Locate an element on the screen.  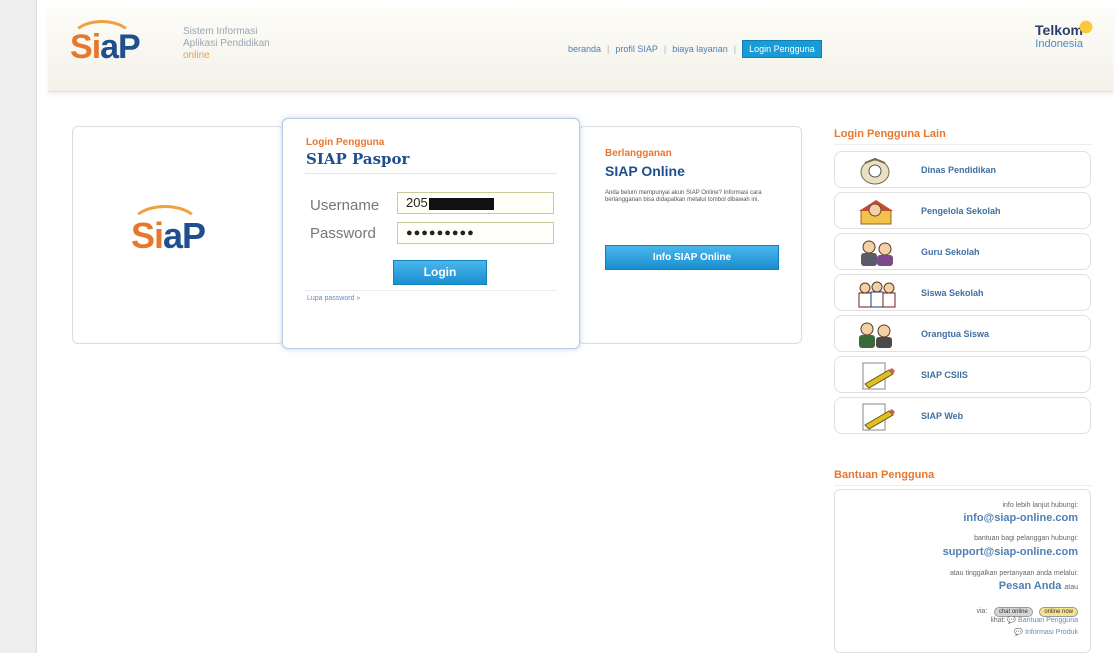
redaction-bar is located at coordinates (461, 203).